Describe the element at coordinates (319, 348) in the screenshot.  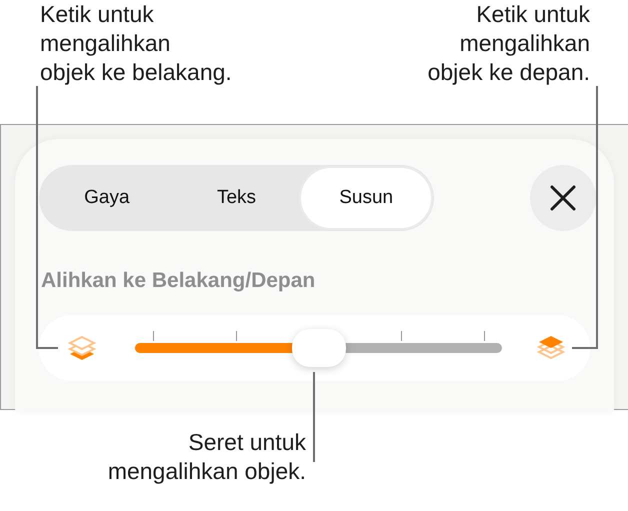
I see `slider-thumb` at that location.